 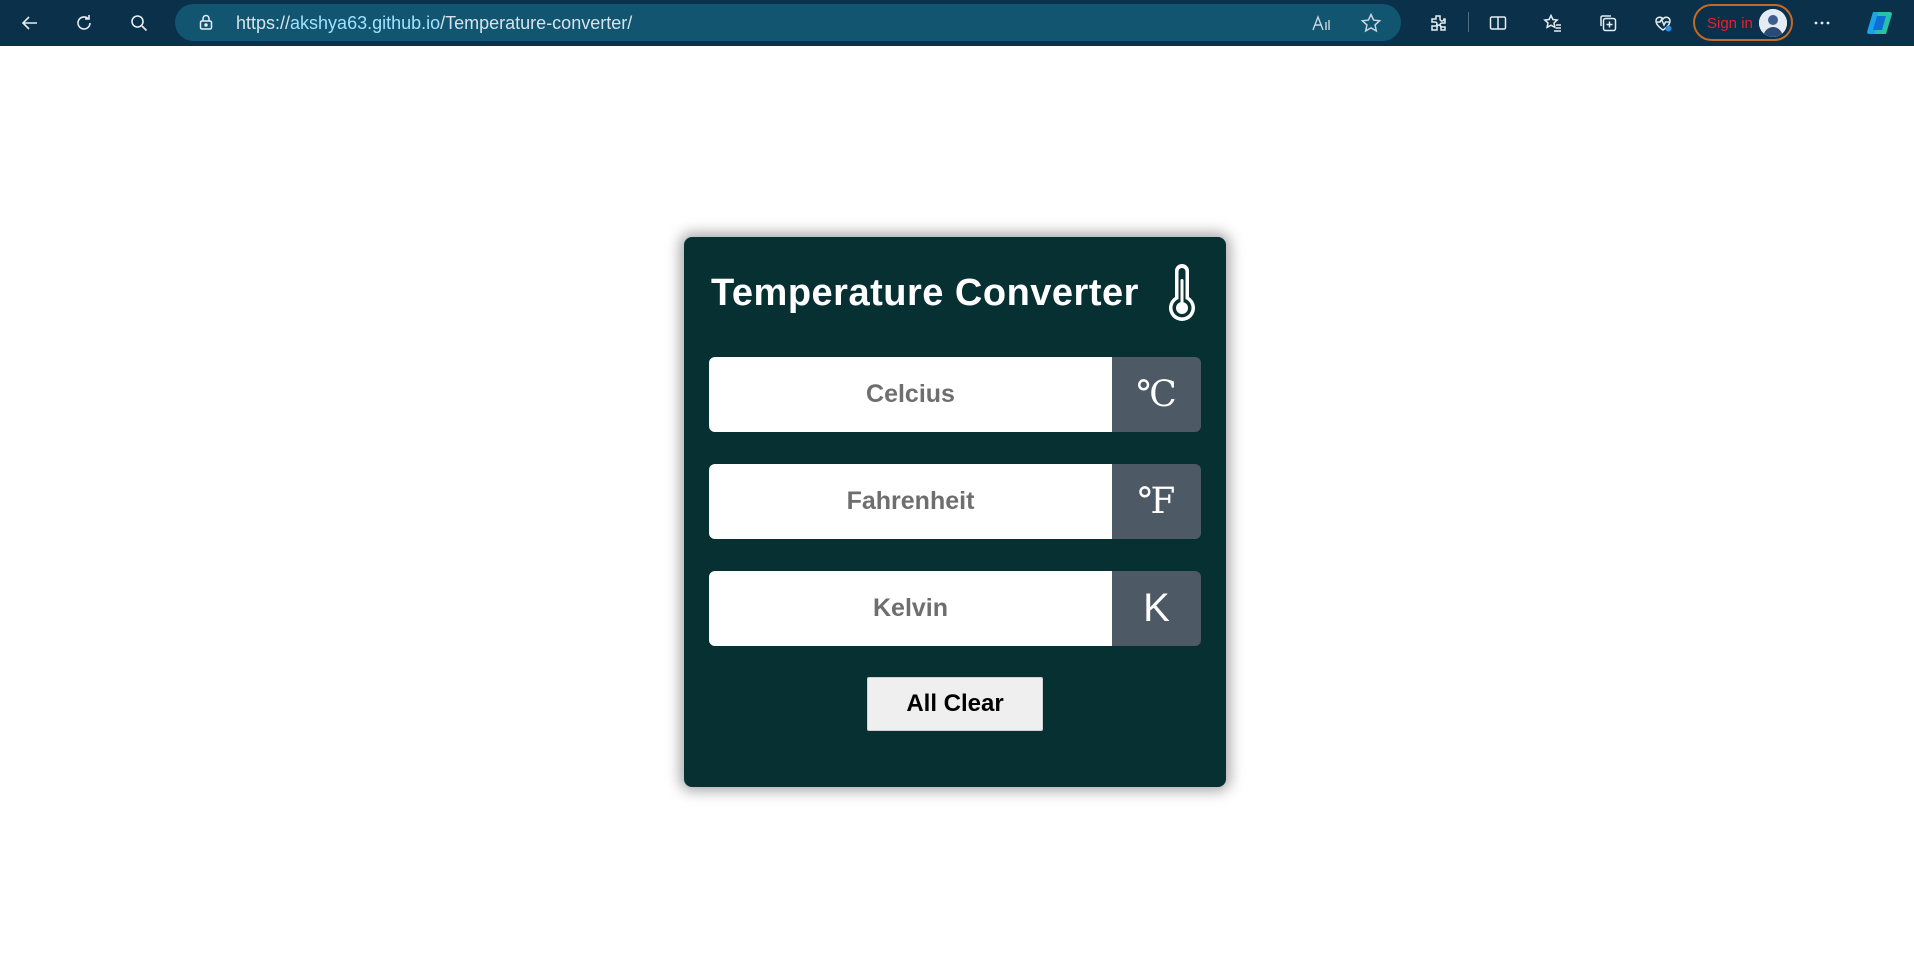 What do you see at coordinates (263, 23) in the screenshot?
I see `url-scheme: https://` at bounding box center [263, 23].